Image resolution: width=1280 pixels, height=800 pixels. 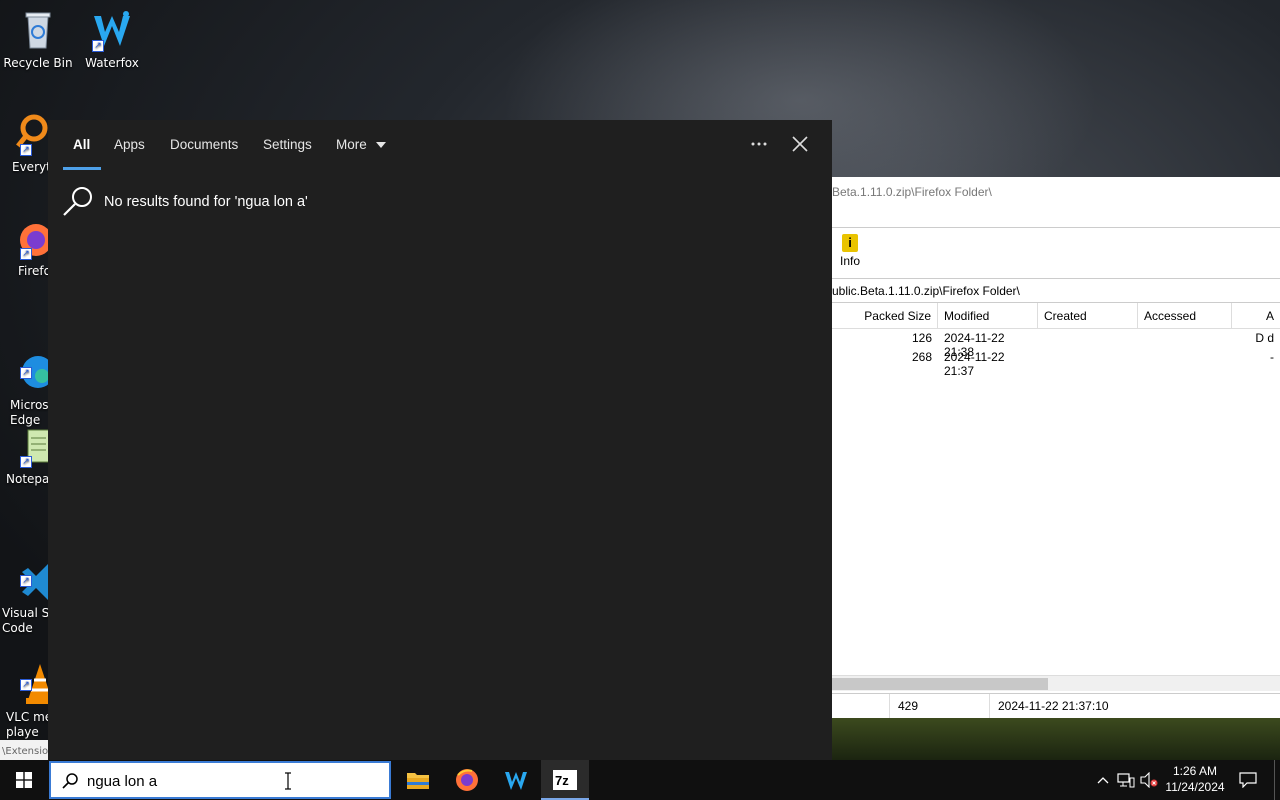 I want to click on cell-attributes: -, so click(x=1272, y=357).